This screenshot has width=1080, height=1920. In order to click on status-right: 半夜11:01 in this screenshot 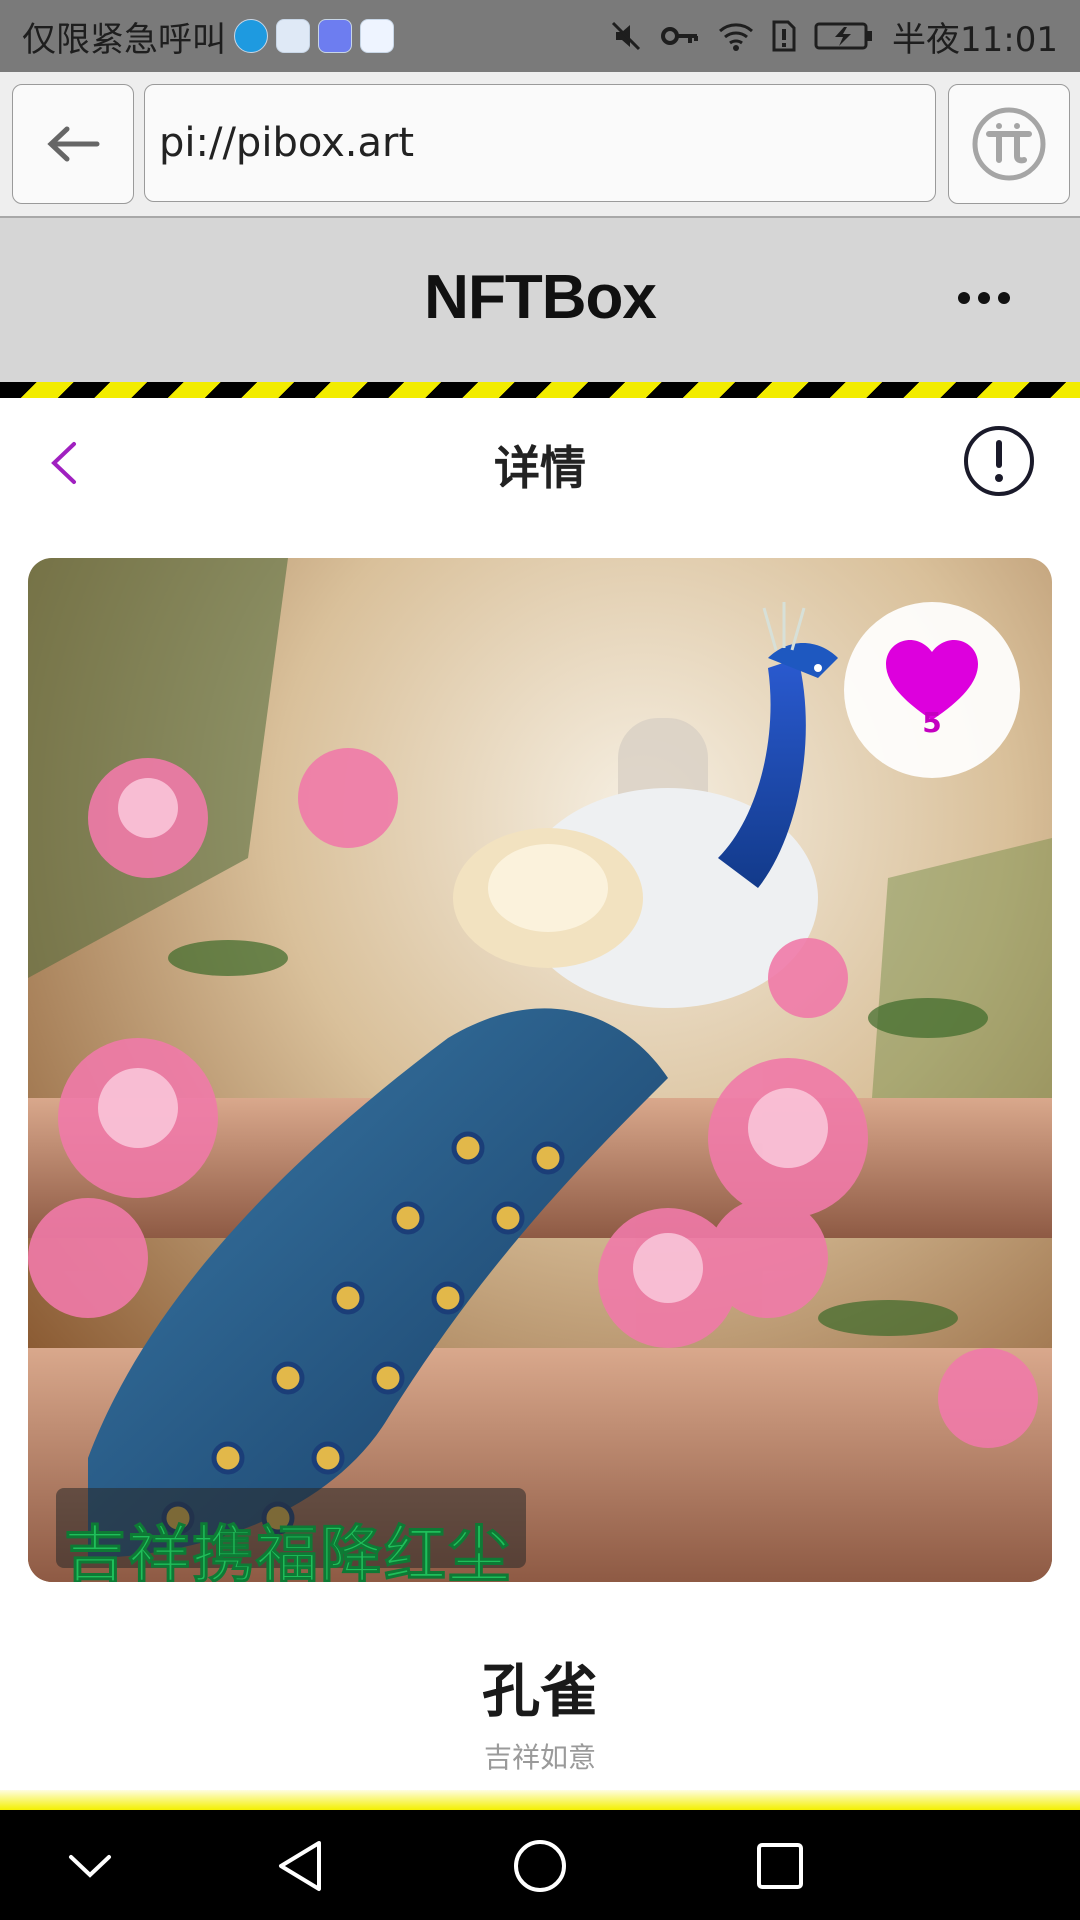, I will do `click(834, 36)`.